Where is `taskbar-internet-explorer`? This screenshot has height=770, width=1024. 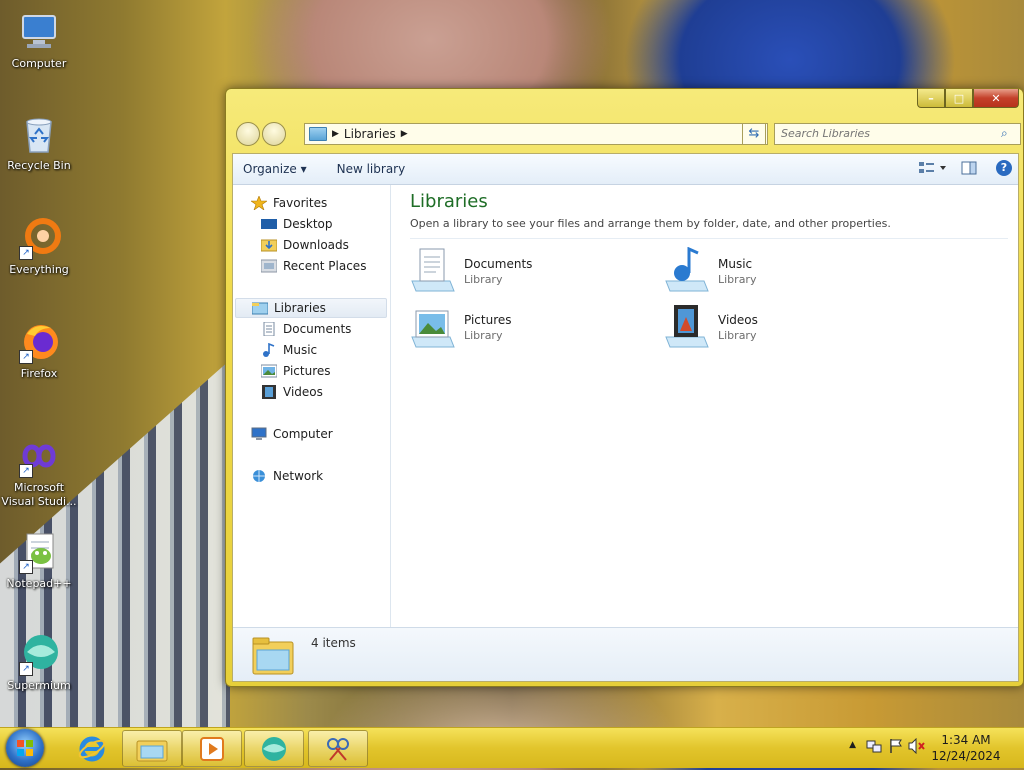
taskbar-internet-explorer is located at coordinates (92, 748).